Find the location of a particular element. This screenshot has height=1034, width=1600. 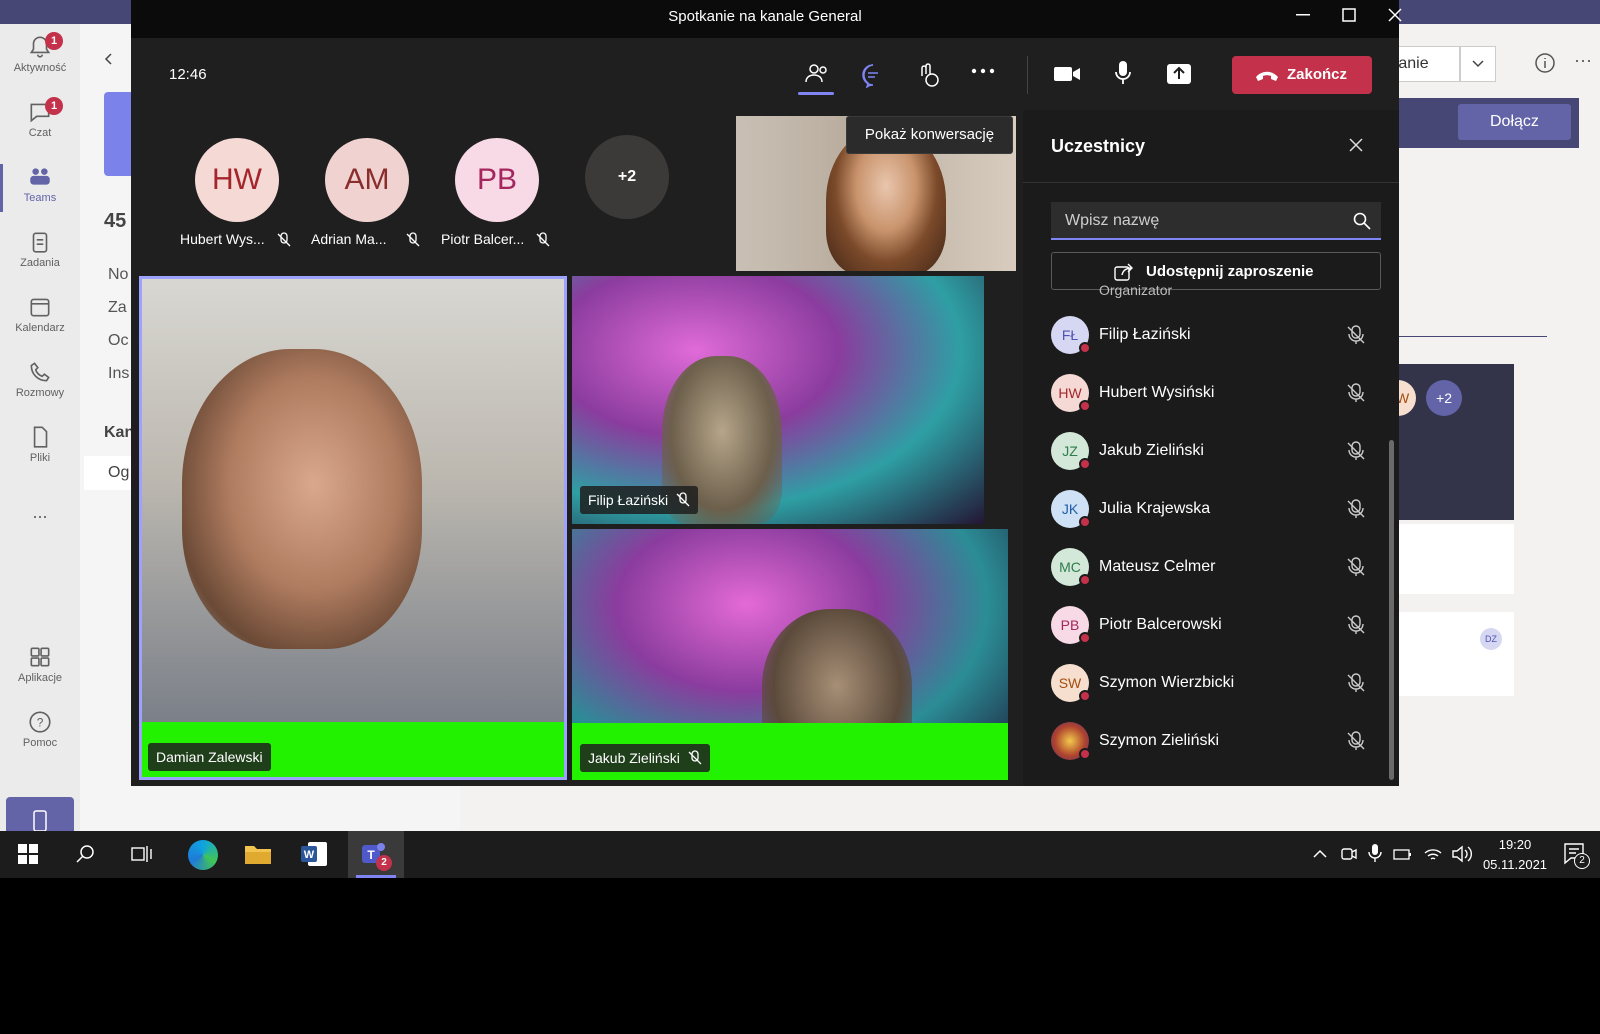

taskbar-file-explorer is located at coordinates (258, 854).